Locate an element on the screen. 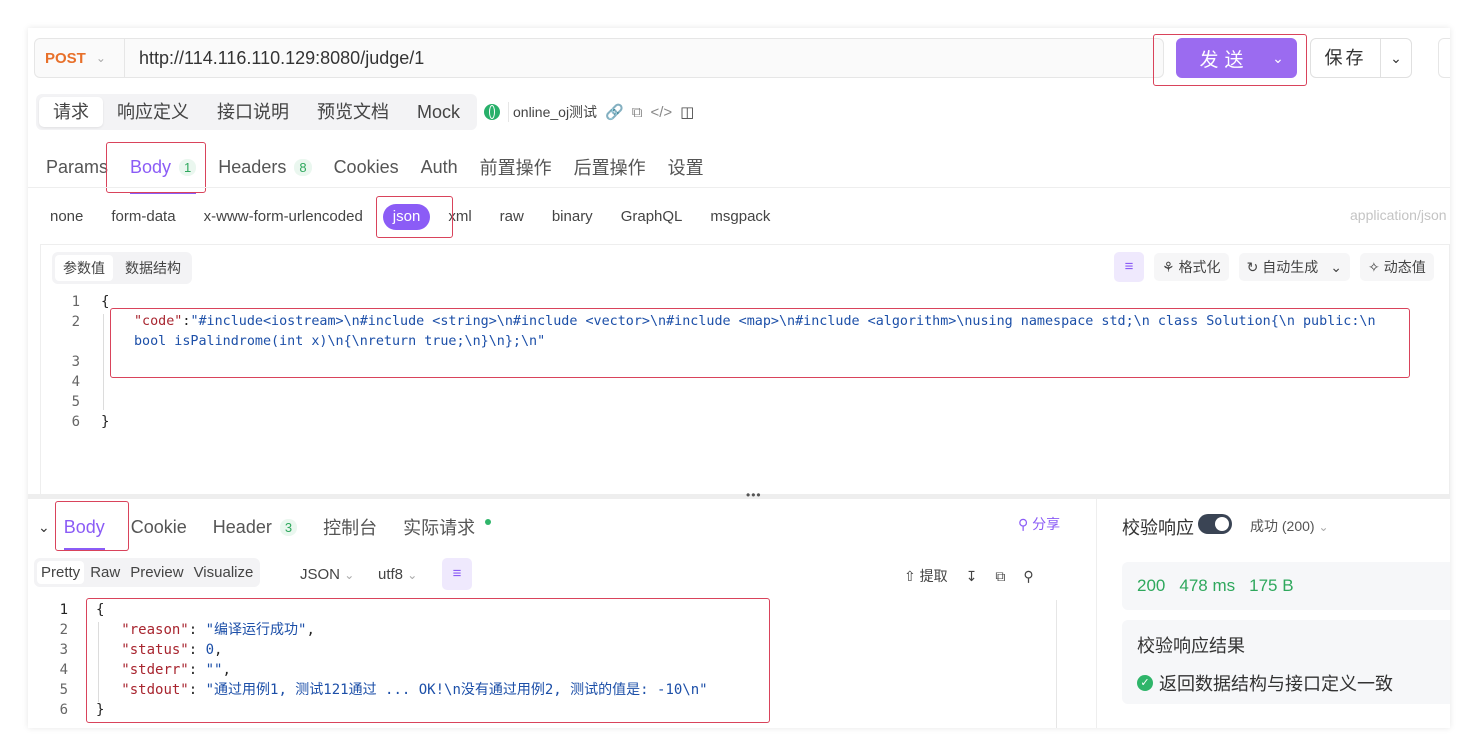 Image resolution: width=1478 pixels, height=756 pixels. body-type-xml: xml is located at coordinates (459, 217).